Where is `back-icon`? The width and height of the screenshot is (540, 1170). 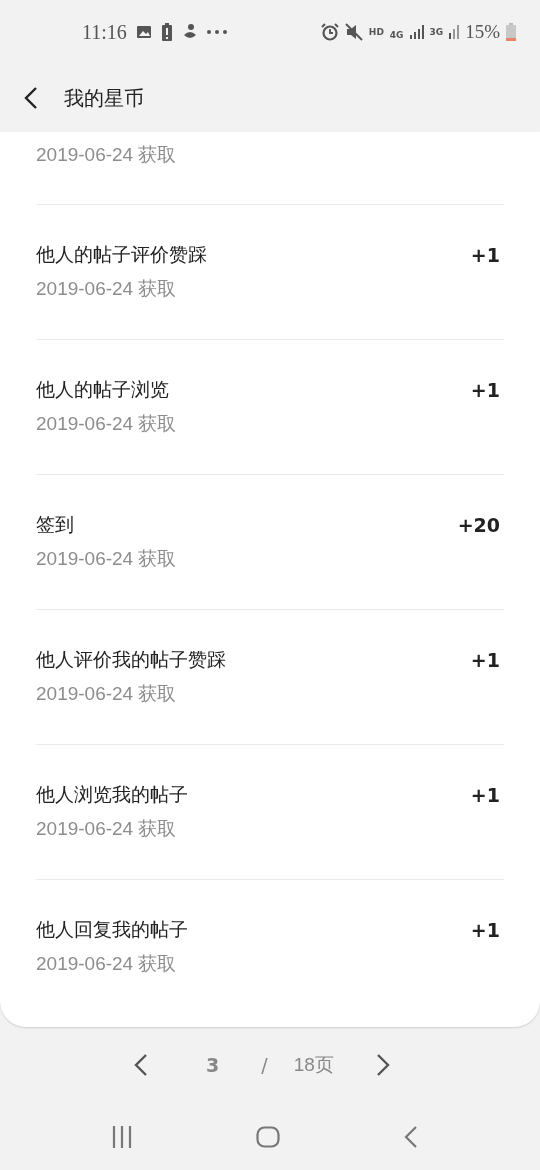
back-icon is located at coordinates (31, 98).